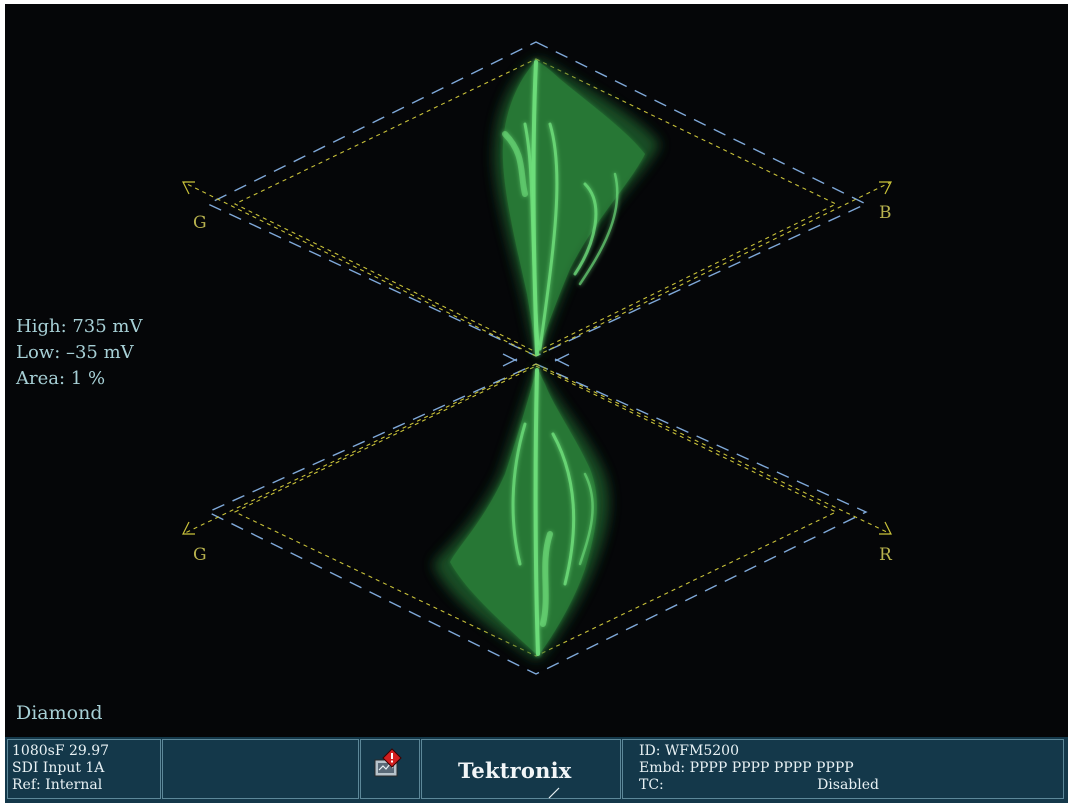  Describe the element at coordinates (886, 555) in the screenshot. I see `axis-label-r: R` at that location.